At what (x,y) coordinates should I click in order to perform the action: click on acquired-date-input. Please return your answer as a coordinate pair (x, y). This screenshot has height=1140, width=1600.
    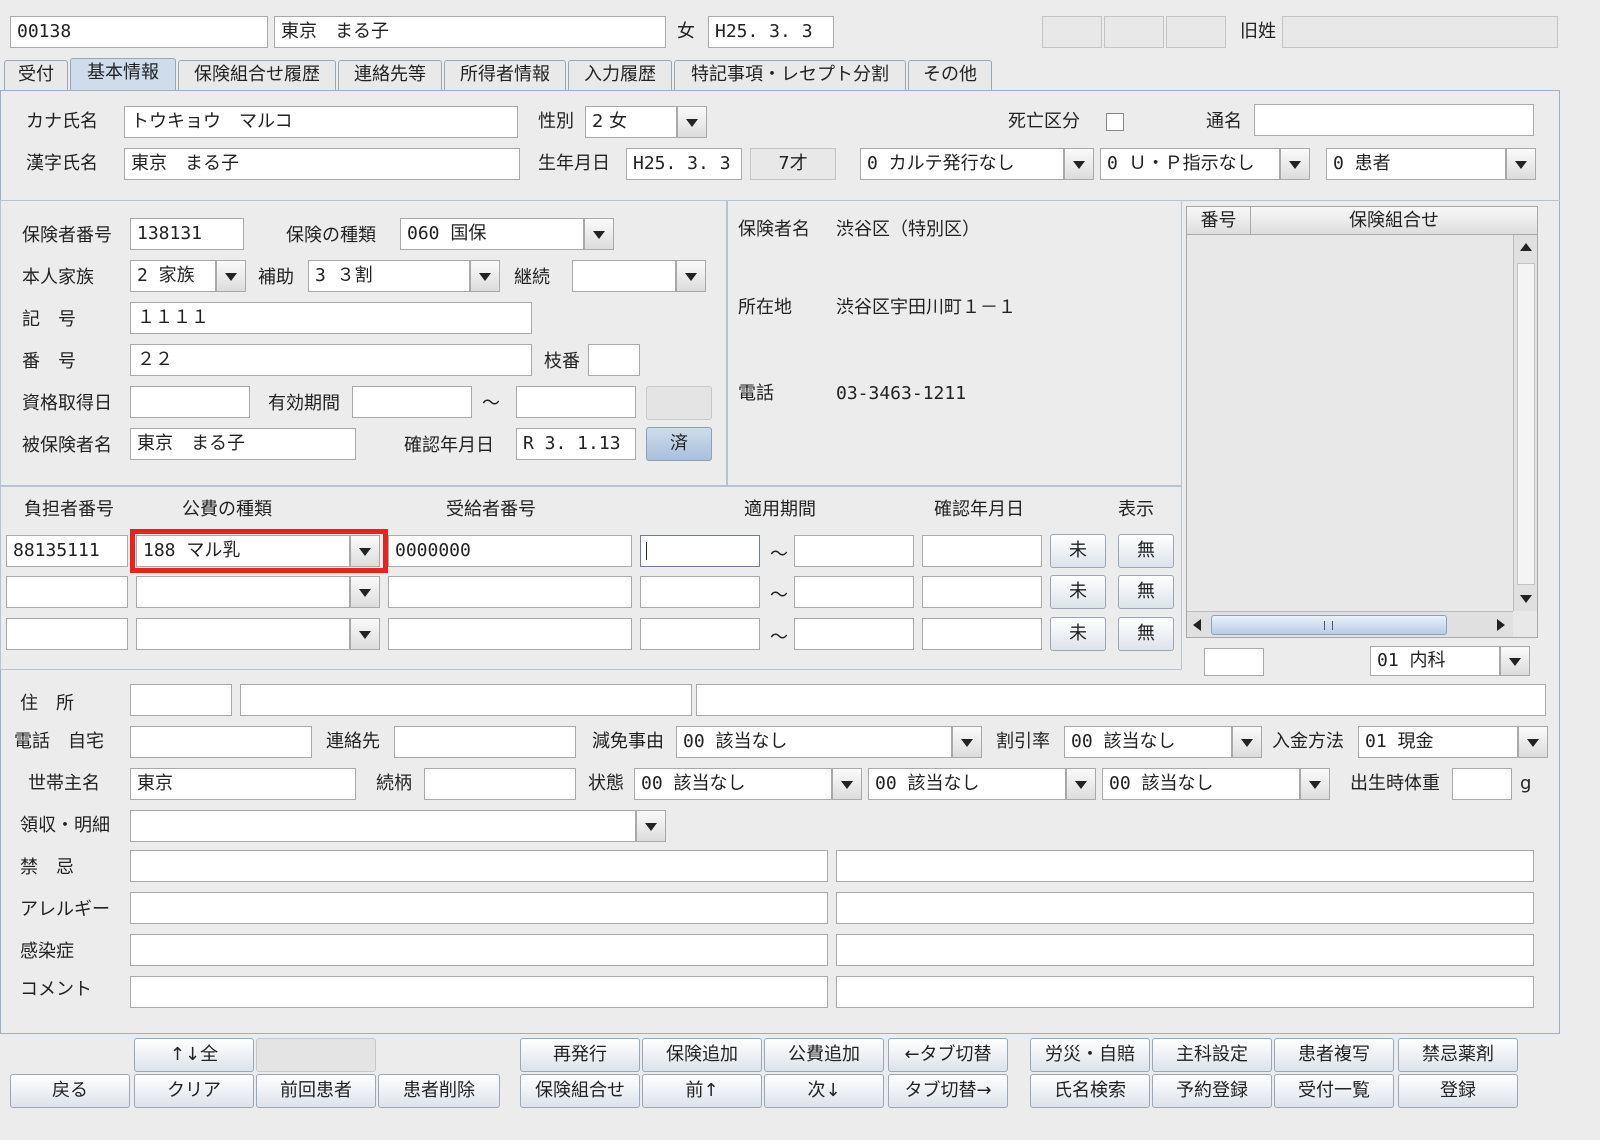
    Looking at the image, I should click on (190, 402).